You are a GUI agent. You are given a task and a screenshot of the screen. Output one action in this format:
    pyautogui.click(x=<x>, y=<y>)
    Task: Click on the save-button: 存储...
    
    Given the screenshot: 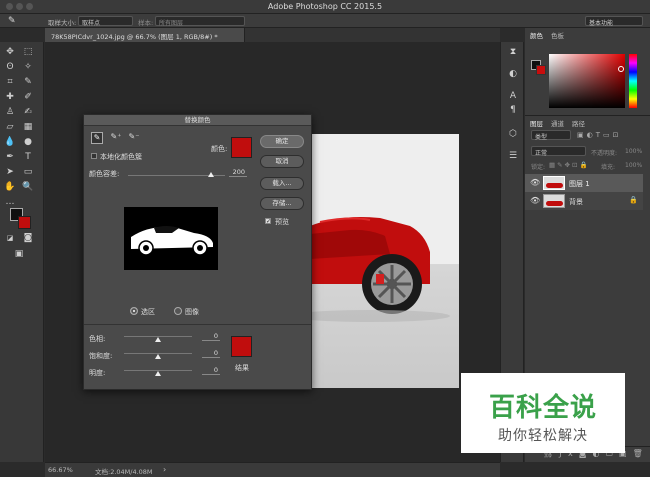 What is the action you would take?
    pyautogui.click(x=282, y=203)
    